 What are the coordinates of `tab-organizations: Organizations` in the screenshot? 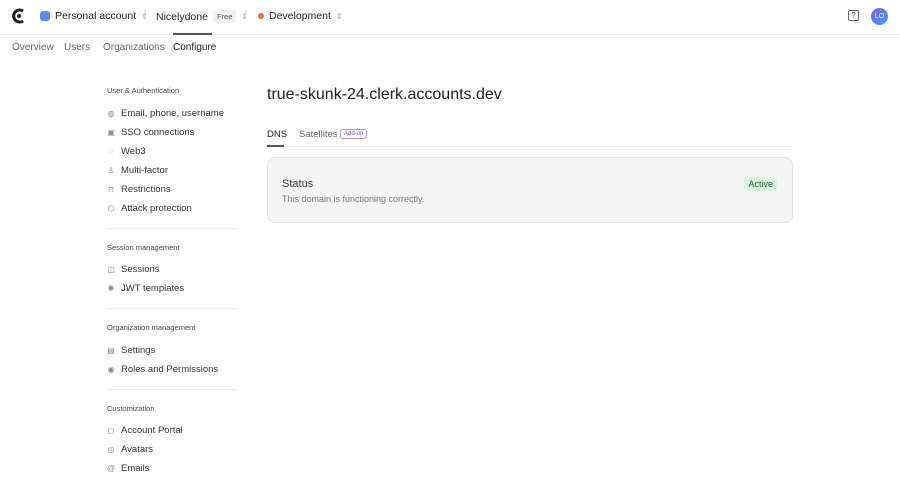 It's located at (134, 47).